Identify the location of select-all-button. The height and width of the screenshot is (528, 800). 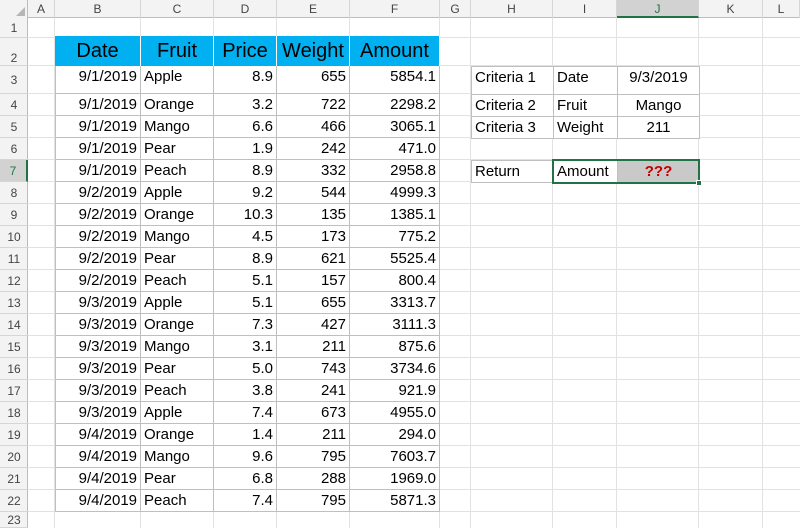
(14, 9).